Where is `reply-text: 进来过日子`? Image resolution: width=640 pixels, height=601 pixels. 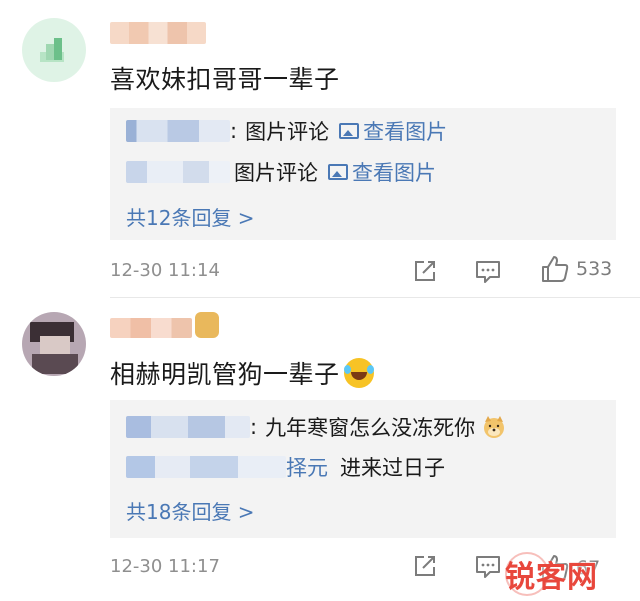 reply-text: 进来过日子 is located at coordinates (392, 468).